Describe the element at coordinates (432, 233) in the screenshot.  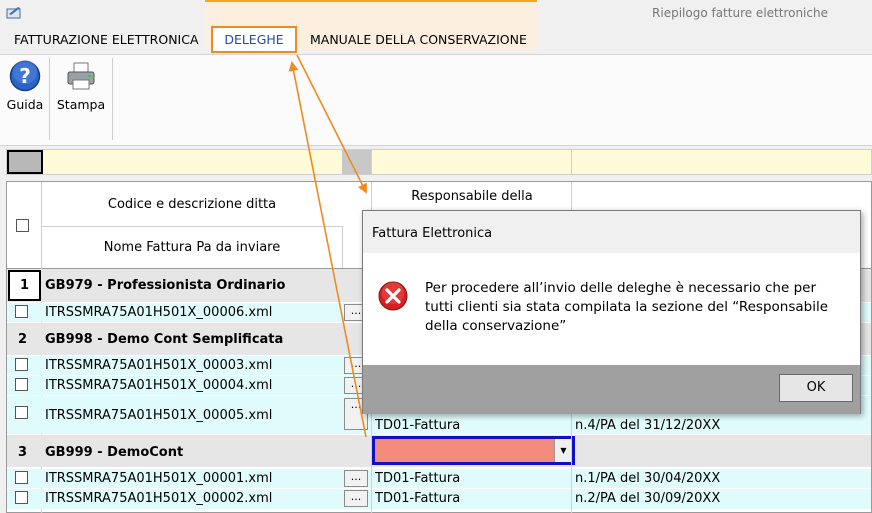
I see `dialog-title: Fattura Elettronica` at that location.